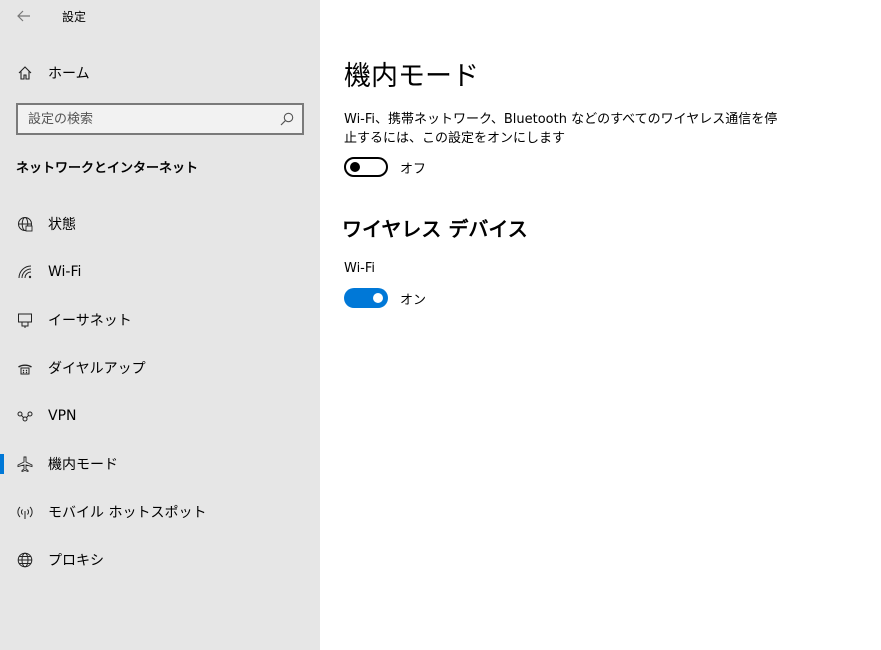 This screenshot has width=881, height=650. Describe the element at coordinates (25, 73) in the screenshot. I see `home-icon` at that location.